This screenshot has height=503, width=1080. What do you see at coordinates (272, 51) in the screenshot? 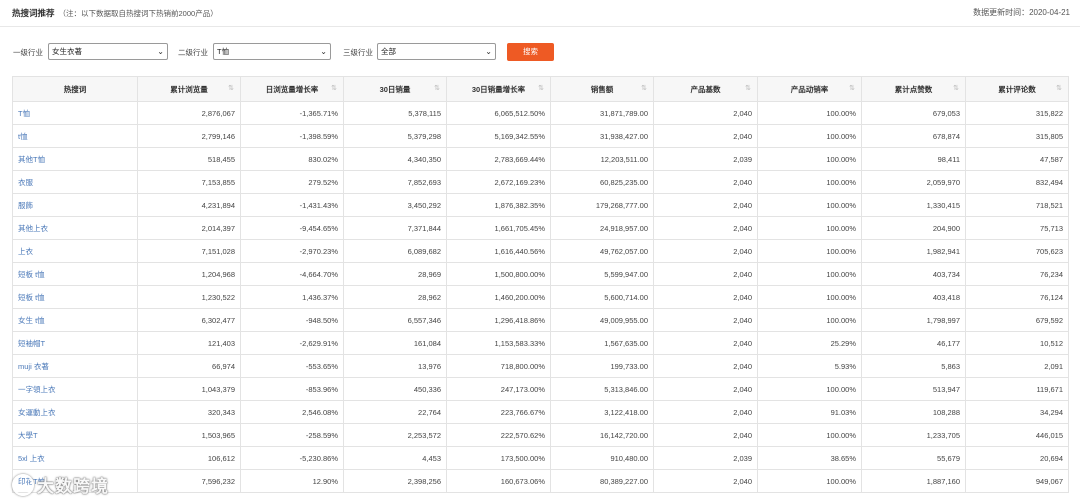
I see `level2-select: T恤 ⌄` at bounding box center [272, 51].